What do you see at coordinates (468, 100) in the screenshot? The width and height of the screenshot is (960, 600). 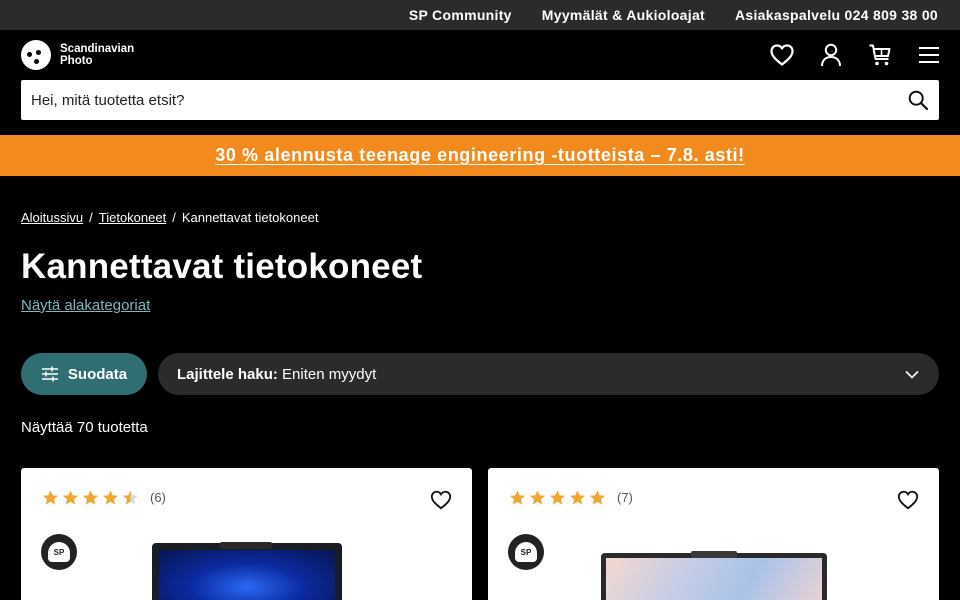 I see `search-input` at bounding box center [468, 100].